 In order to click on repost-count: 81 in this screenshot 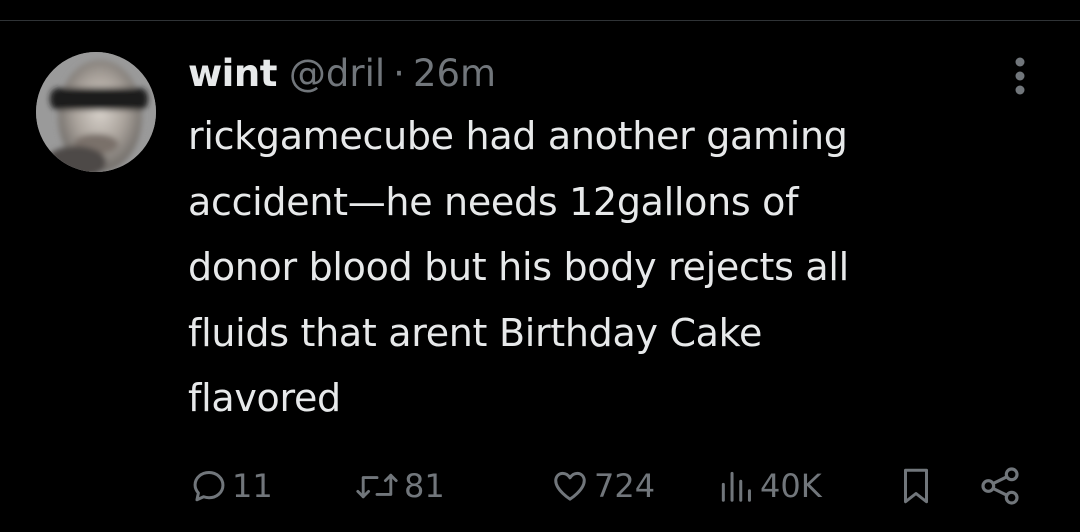, I will do `click(424, 486)`.